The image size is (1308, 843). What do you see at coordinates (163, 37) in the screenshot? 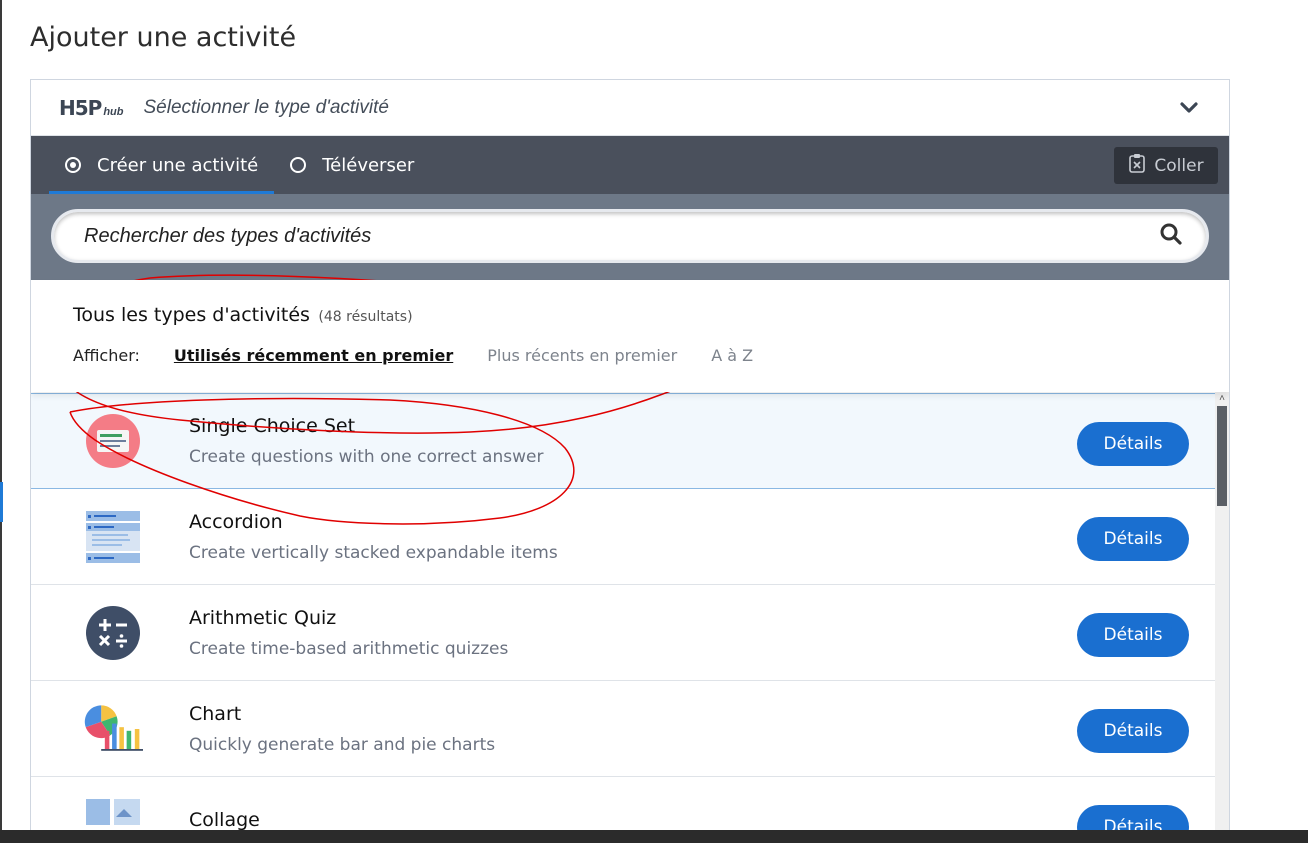
I see `page-title: Ajouter une activité` at bounding box center [163, 37].